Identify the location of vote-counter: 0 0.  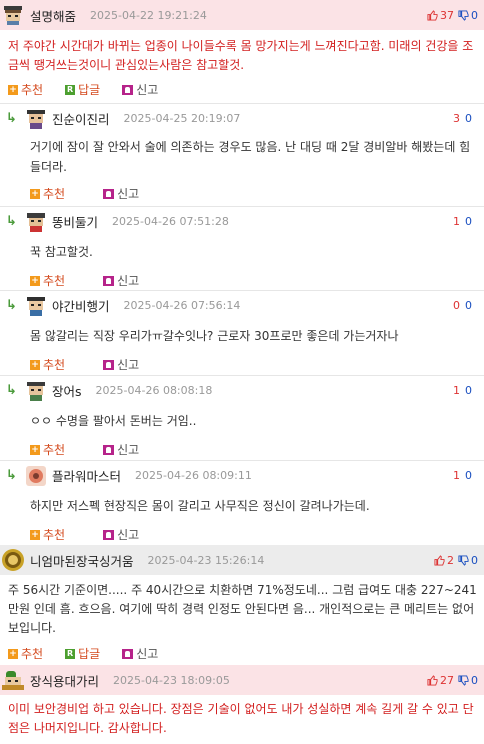
(462, 305).